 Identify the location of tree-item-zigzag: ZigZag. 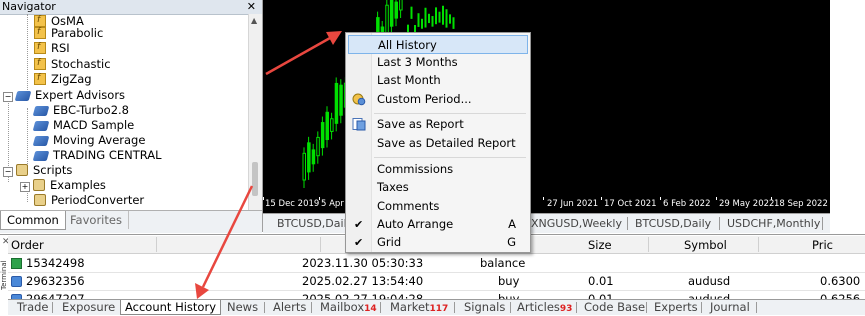
(63, 79).